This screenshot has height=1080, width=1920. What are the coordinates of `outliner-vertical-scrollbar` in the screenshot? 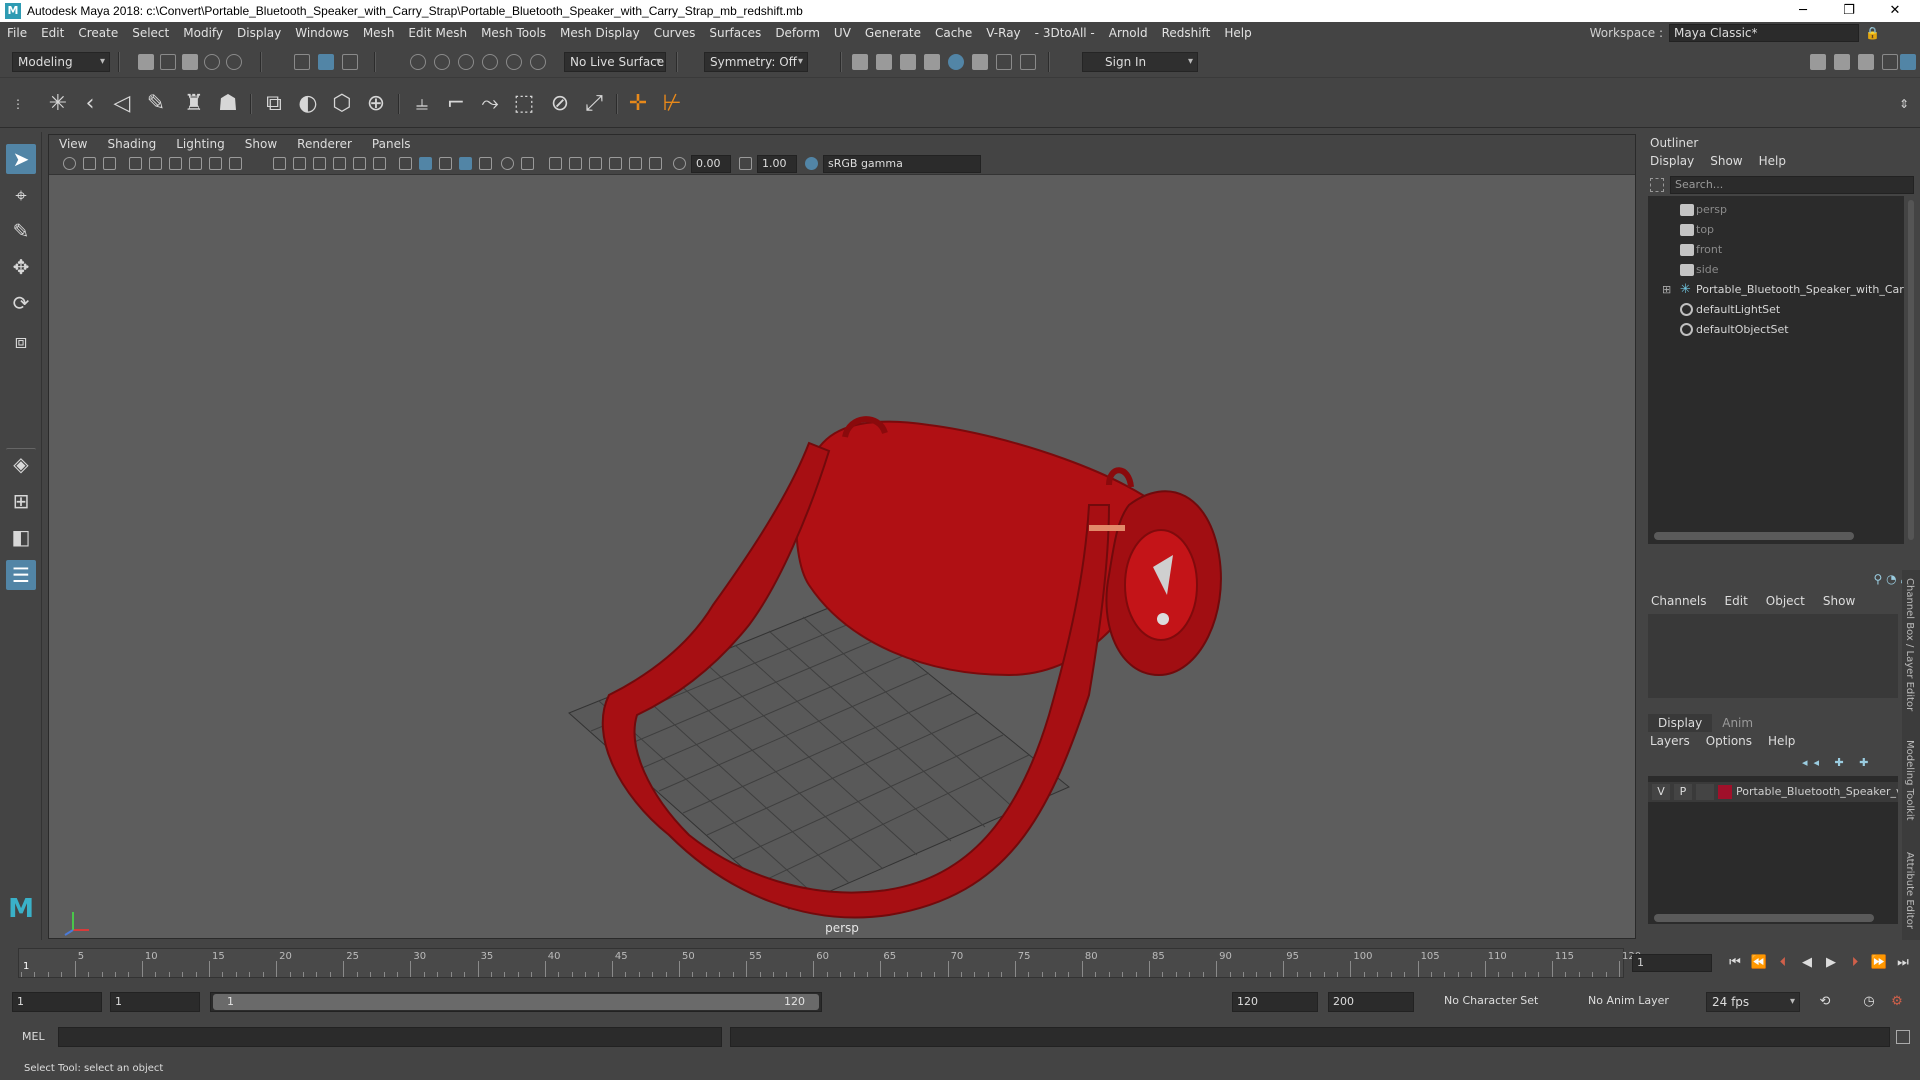 It's located at (1911, 370).